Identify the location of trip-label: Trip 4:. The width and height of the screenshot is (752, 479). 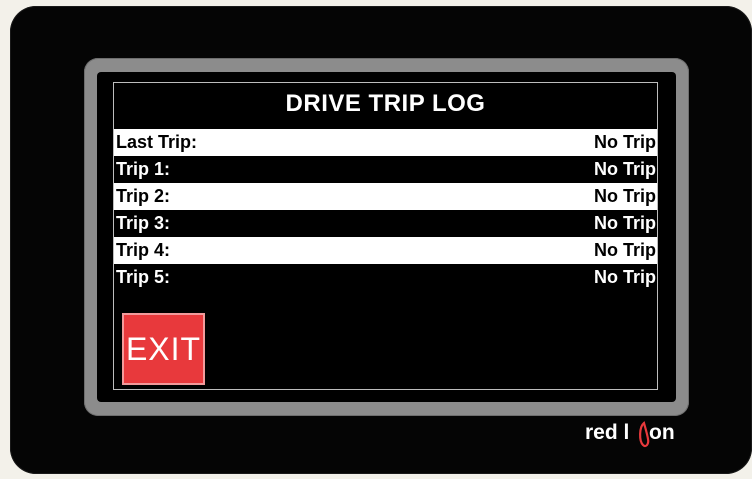
(143, 250).